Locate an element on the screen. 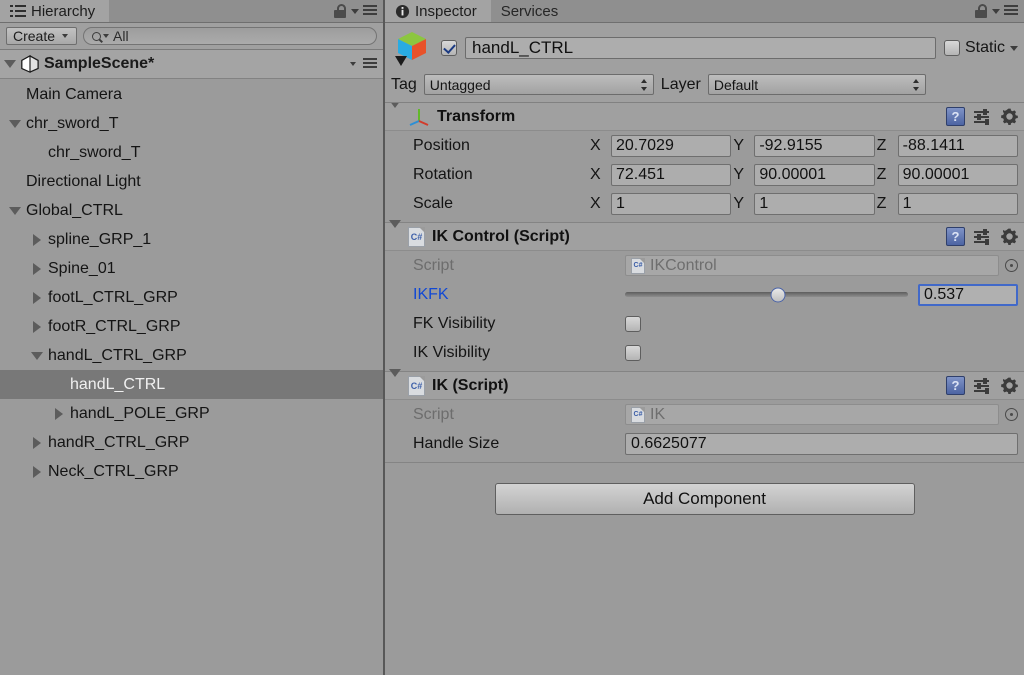  scene-row: SampleScene* is located at coordinates (191, 64).